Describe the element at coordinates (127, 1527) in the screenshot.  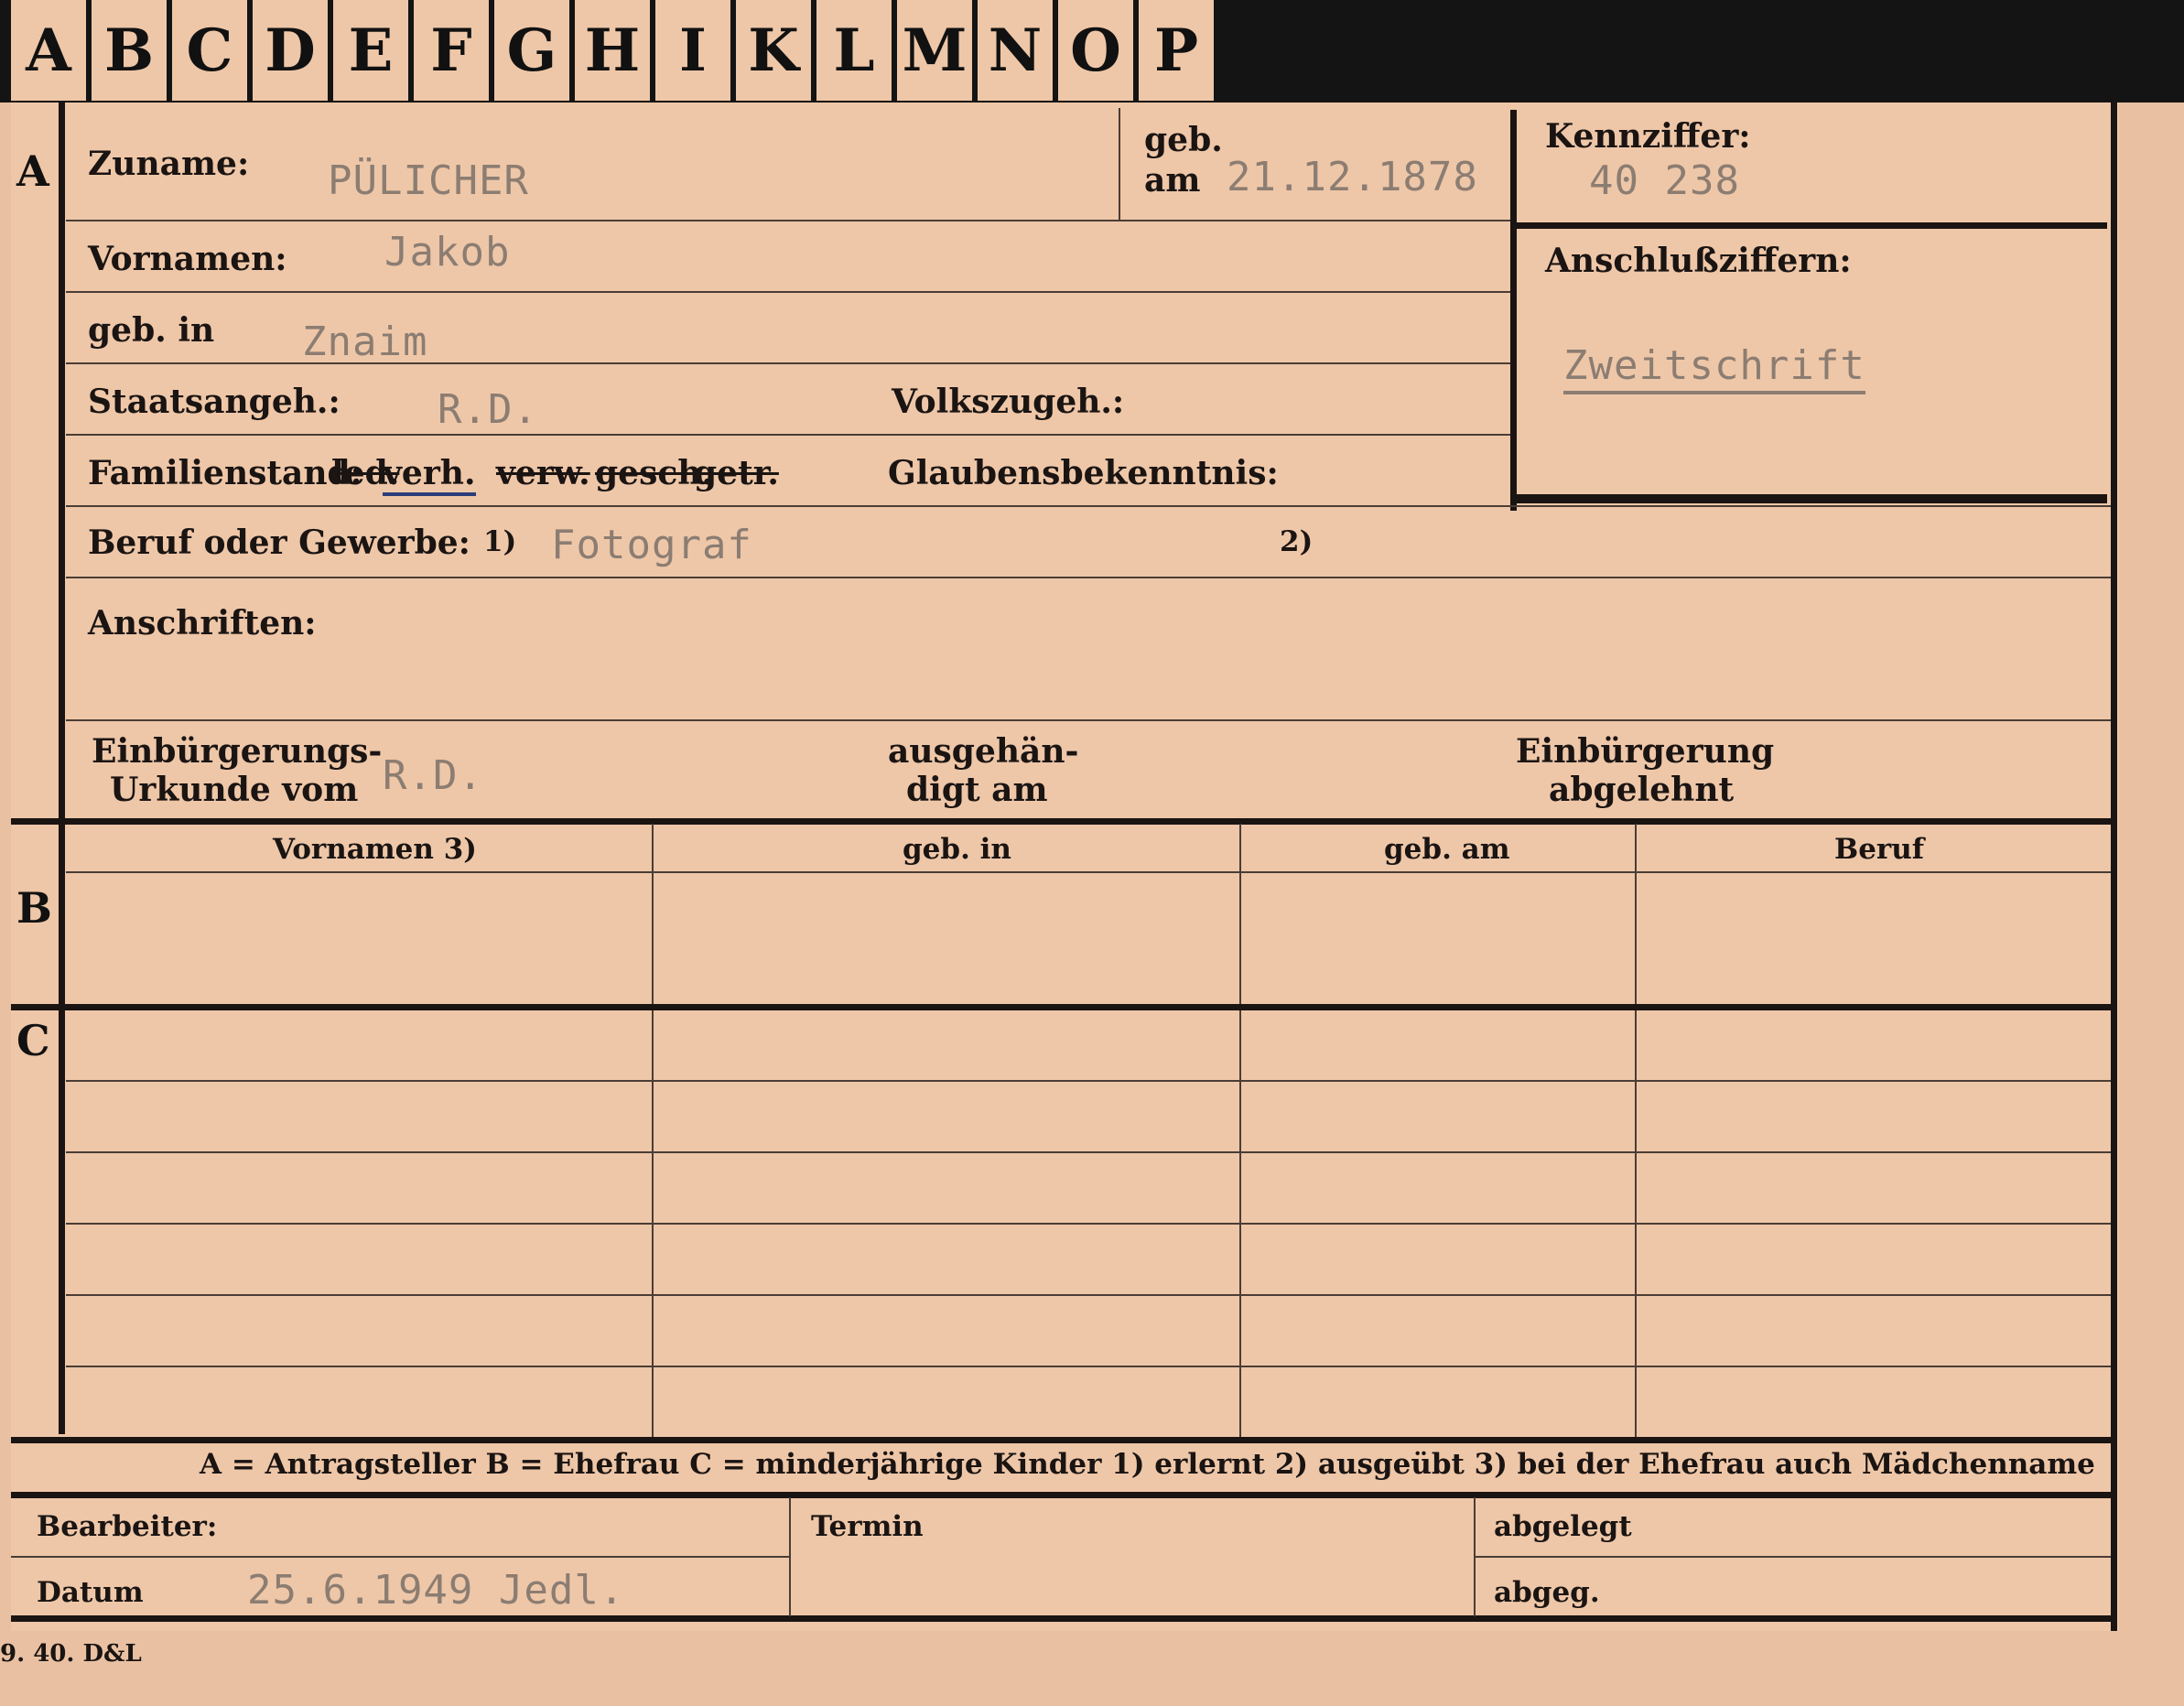
I see `clerk-label: Bearbeiter:` at that location.